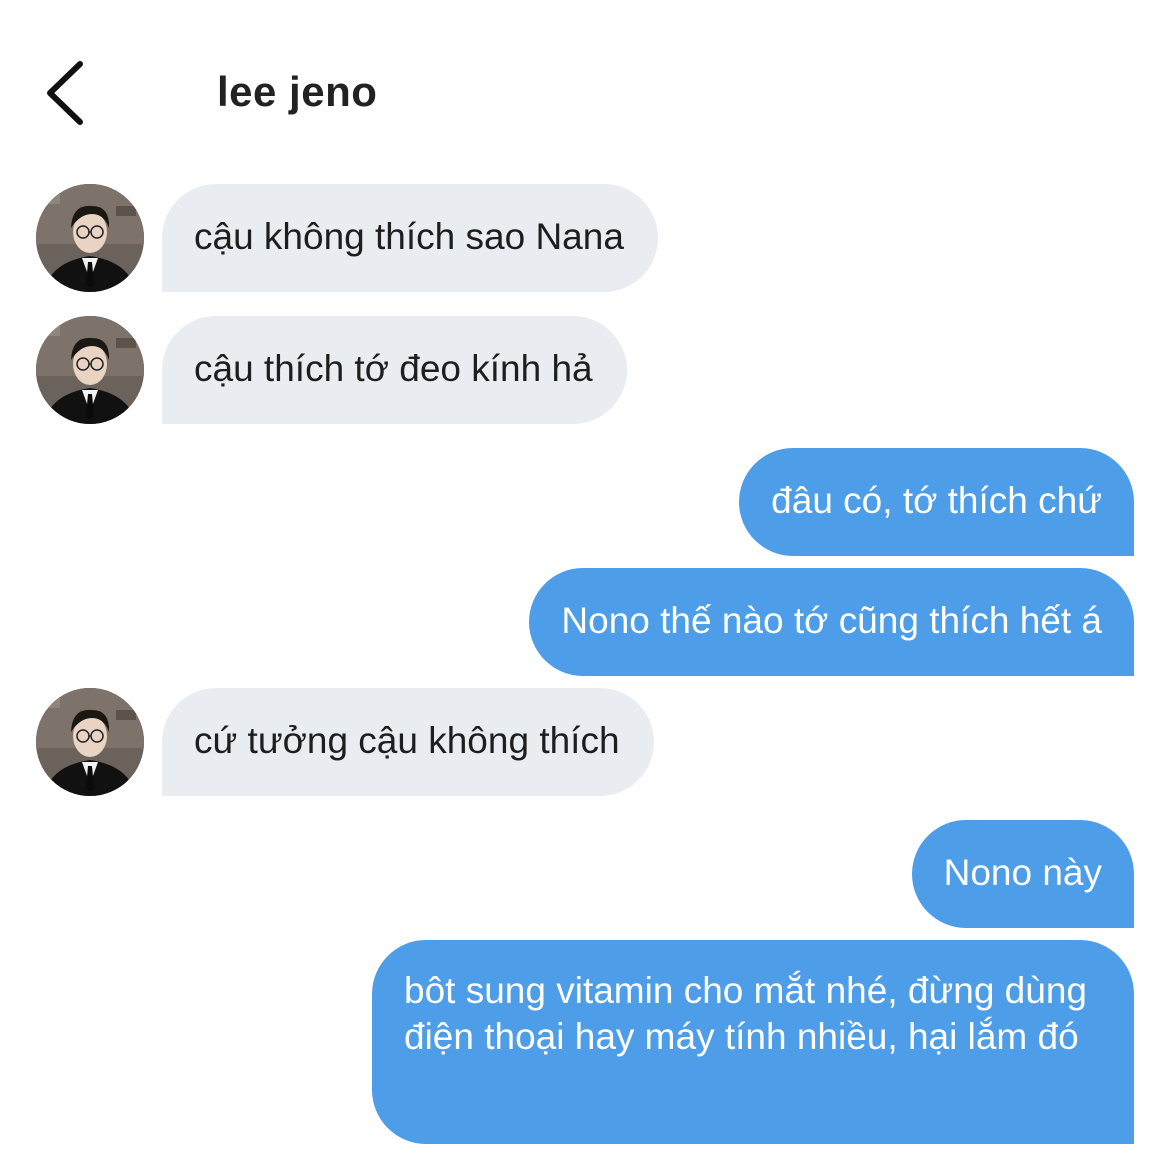 The image size is (1169, 1152). What do you see at coordinates (65, 93) in the screenshot?
I see `chevron-left-icon` at bounding box center [65, 93].